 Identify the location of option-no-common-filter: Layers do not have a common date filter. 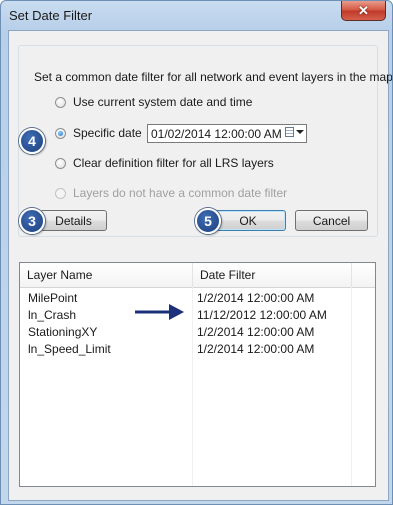
(171, 193).